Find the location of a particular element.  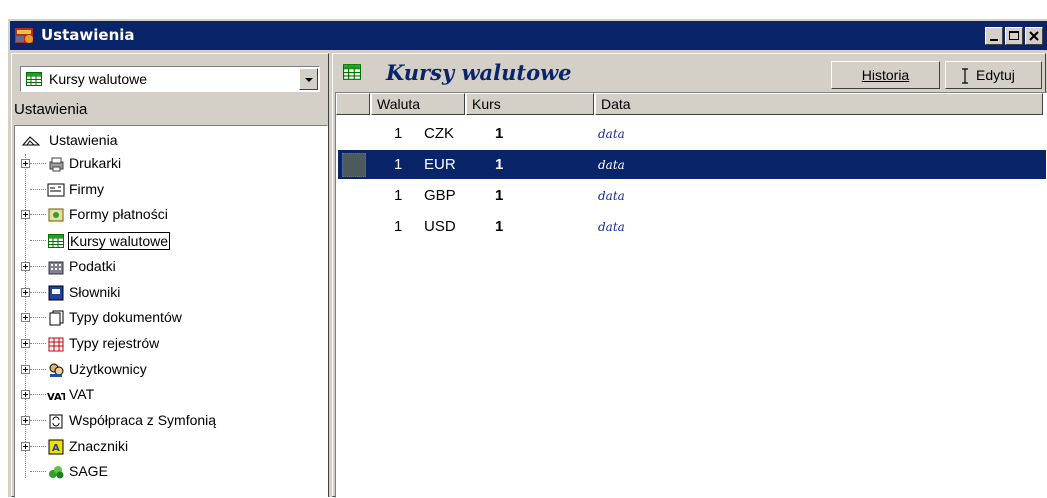

close-button is located at coordinates (1034, 36).